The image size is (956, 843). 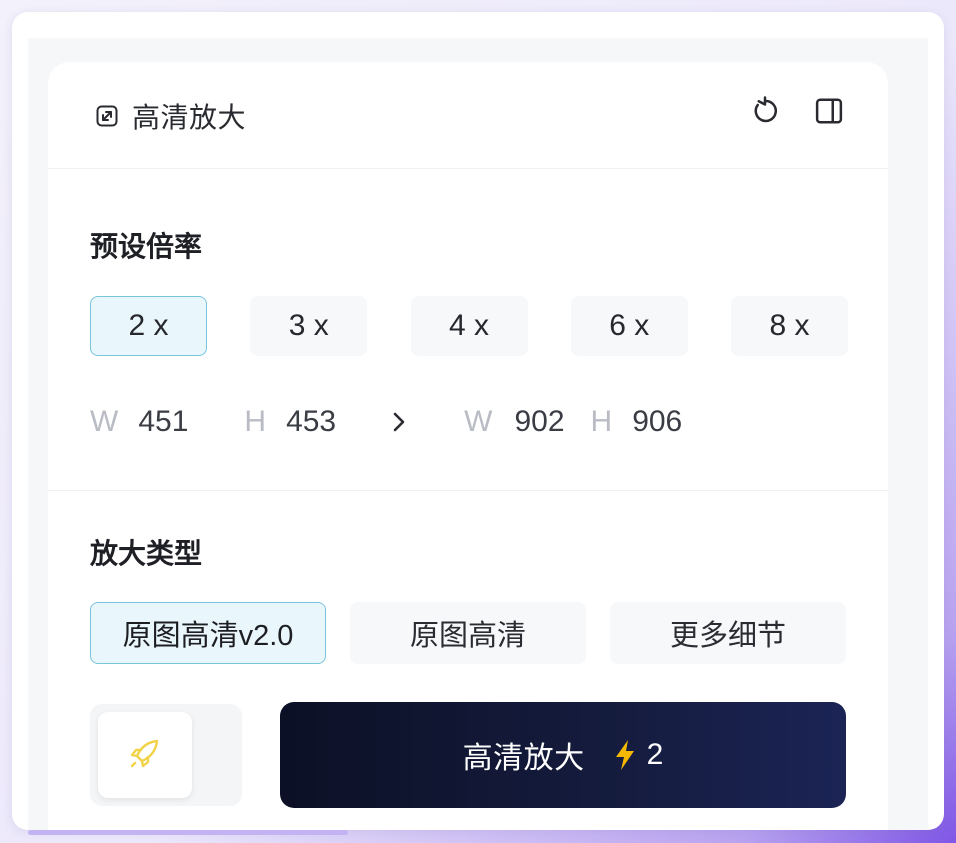 I want to click on source-height-label: H, so click(x=255, y=421).